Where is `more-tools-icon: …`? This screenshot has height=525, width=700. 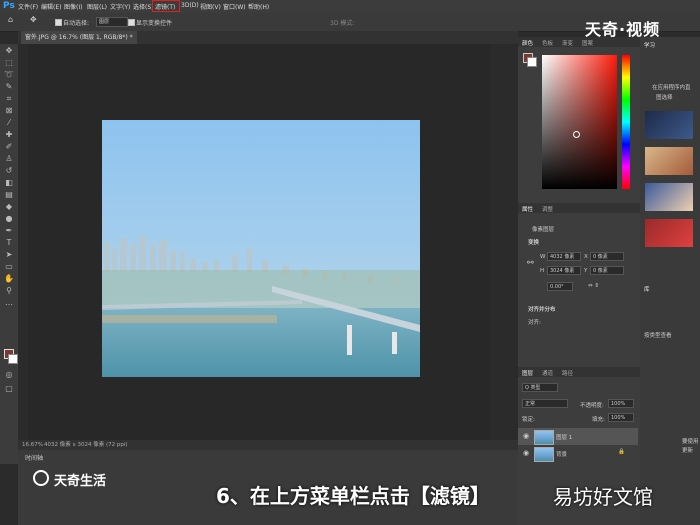
more-tools-icon: … is located at coordinates (9, 303).